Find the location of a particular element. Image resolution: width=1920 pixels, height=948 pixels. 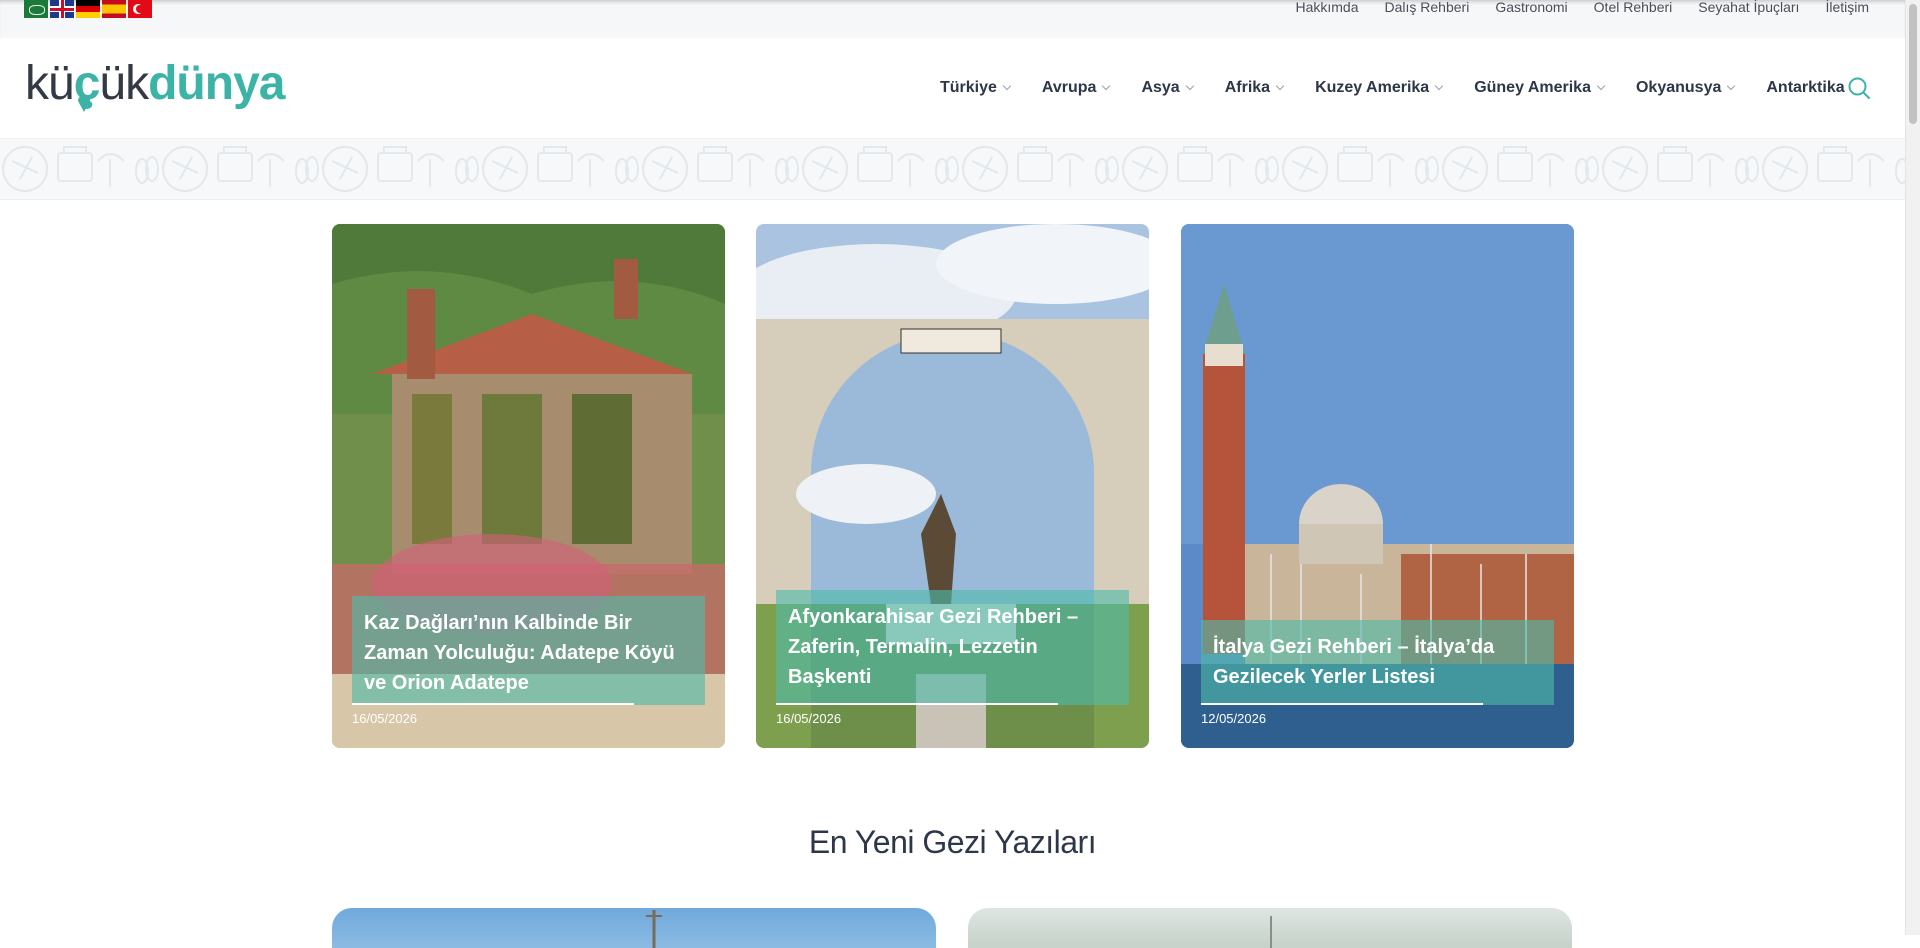

nav-item-turkiye: Türkiye is located at coordinates (976, 88).